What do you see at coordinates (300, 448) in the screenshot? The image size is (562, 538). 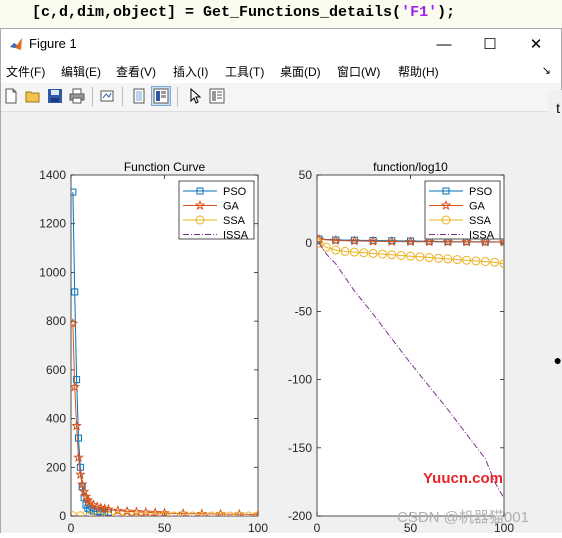 I see `y-tick-label: -150` at bounding box center [300, 448].